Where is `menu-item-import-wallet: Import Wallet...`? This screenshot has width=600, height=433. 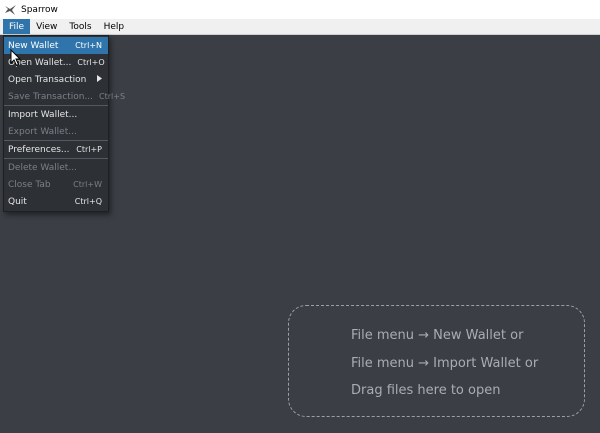 menu-item-import-wallet: Import Wallet... is located at coordinates (56, 114).